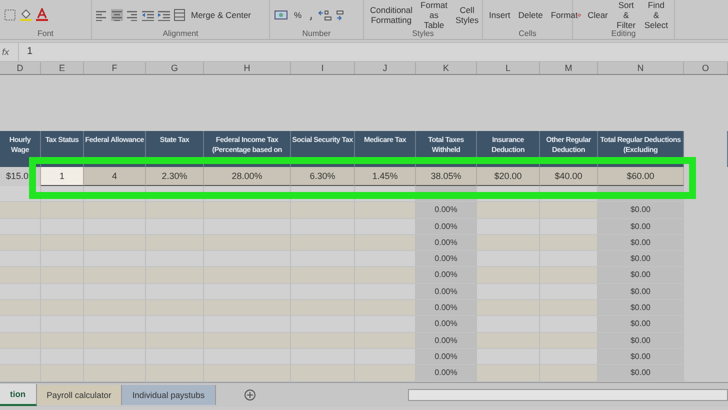  I want to click on table-cell: 1.45%, so click(385, 176).